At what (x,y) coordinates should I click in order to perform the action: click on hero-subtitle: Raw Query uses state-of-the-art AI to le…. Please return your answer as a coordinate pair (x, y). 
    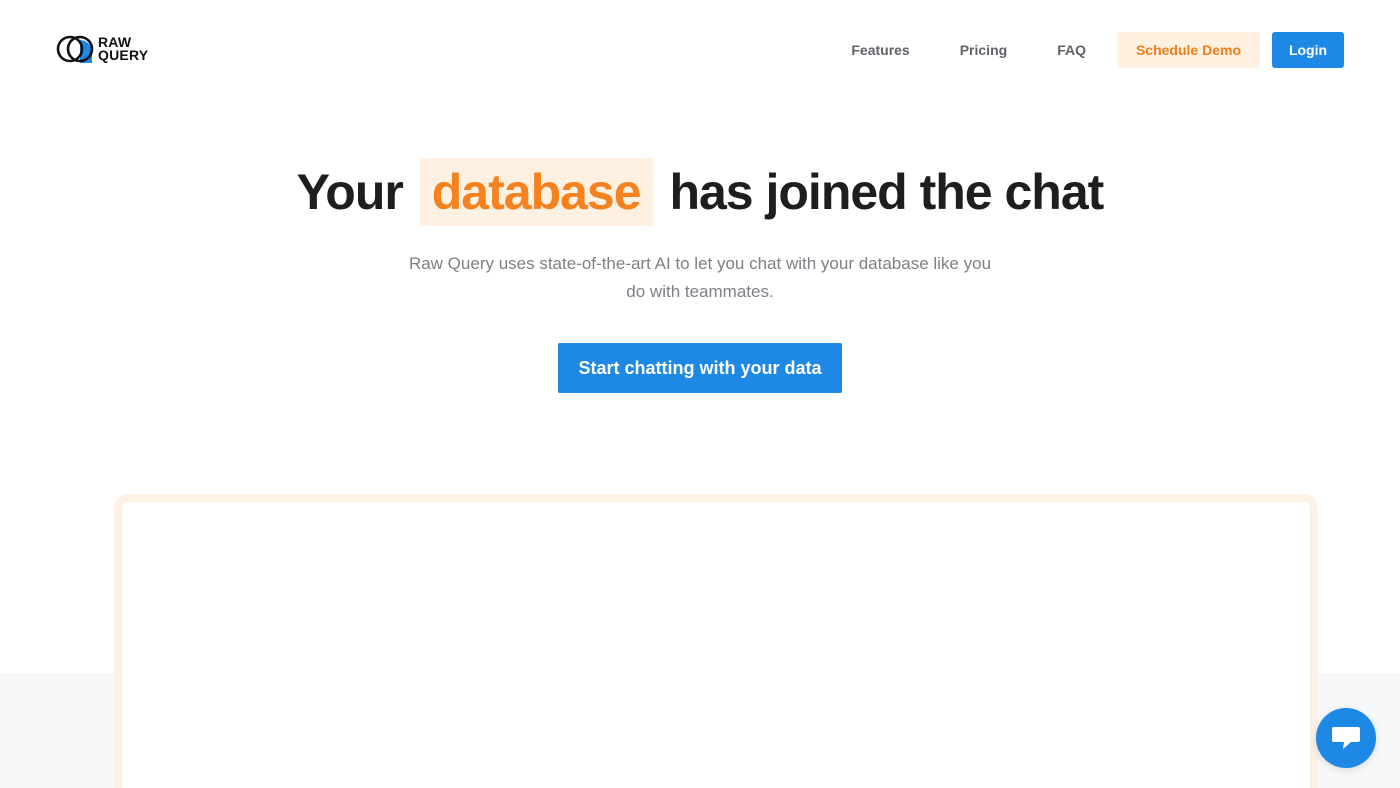
    Looking at the image, I should click on (700, 277).